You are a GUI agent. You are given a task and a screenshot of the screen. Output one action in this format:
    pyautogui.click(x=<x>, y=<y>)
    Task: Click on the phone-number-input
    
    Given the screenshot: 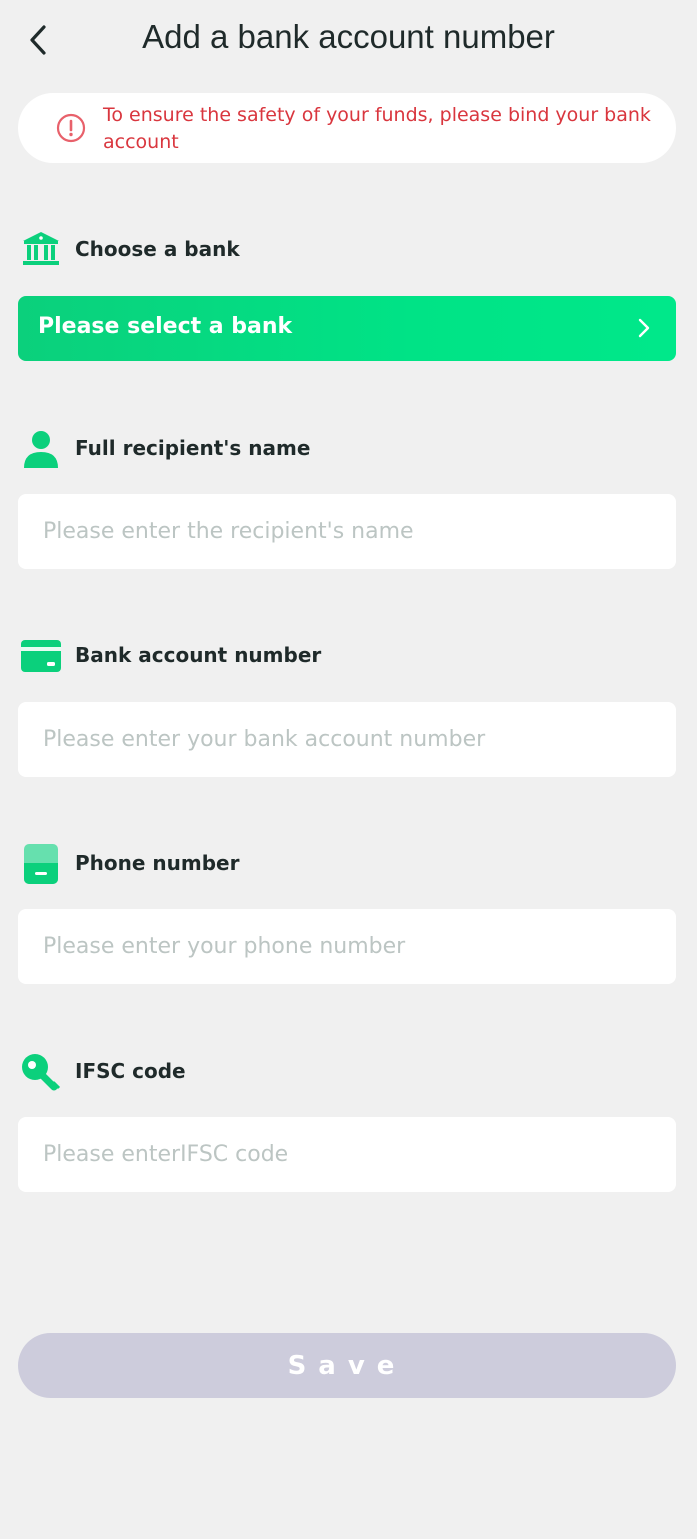 What is the action you would take?
    pyautogui.click(x=347, y=946)
    